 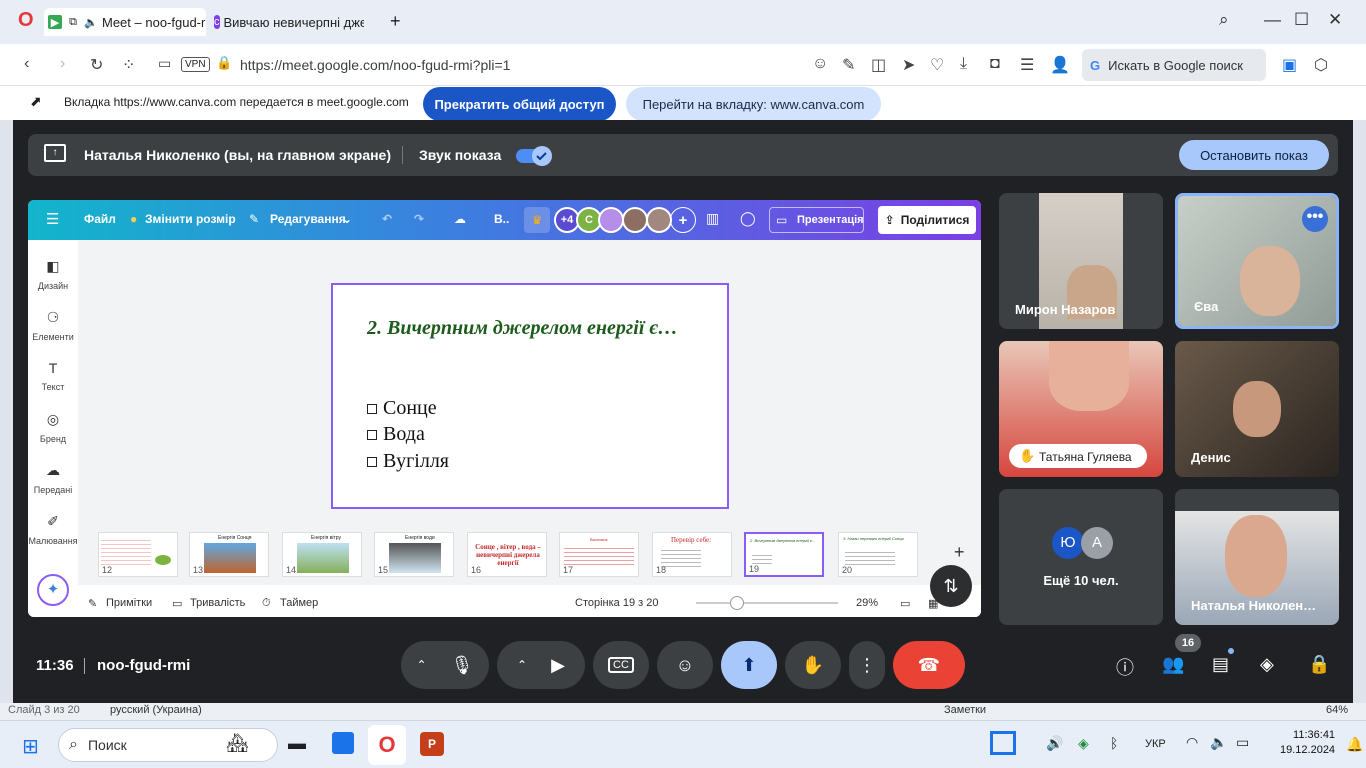 What do you see at coordinates (1192, 742) in the screenshot?
I see `wifi-icon: ◠` at bounding box center [1192, 742].